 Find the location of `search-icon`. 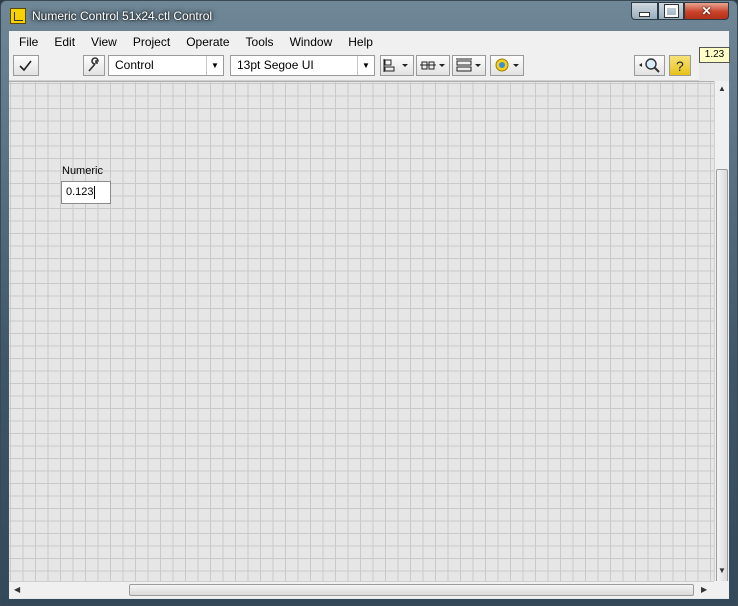

search-icon is located at coordinates (649, 65).